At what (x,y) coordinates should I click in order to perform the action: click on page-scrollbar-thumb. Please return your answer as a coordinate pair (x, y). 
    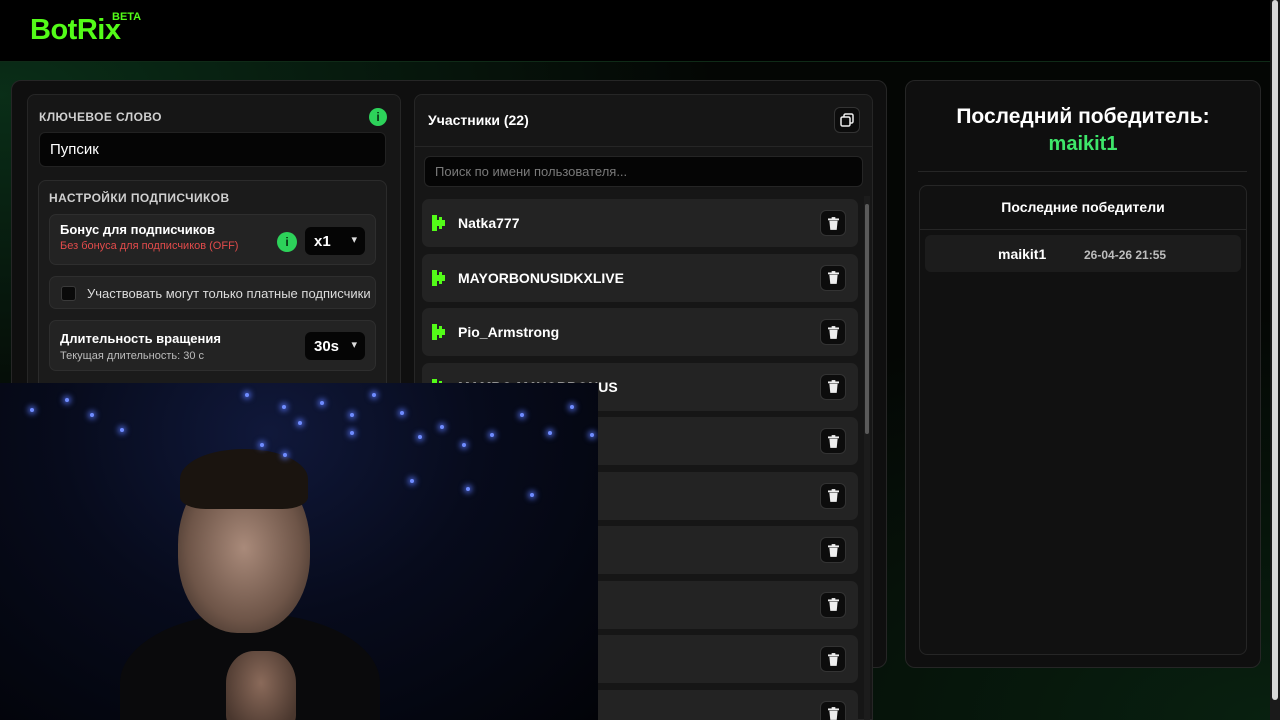
    Looking at the image, I should click on (1275, 350).